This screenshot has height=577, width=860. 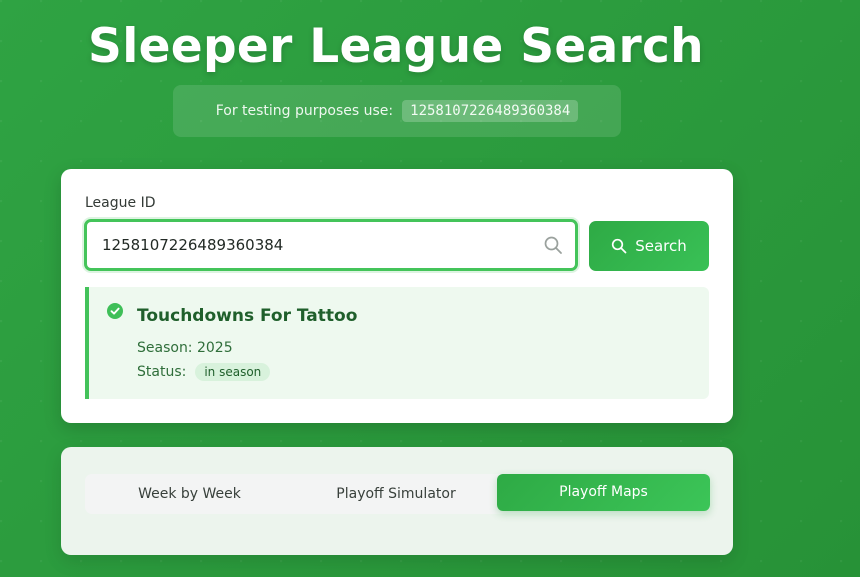 I want to click on status-badge: in season, so click(x=233, y=372).